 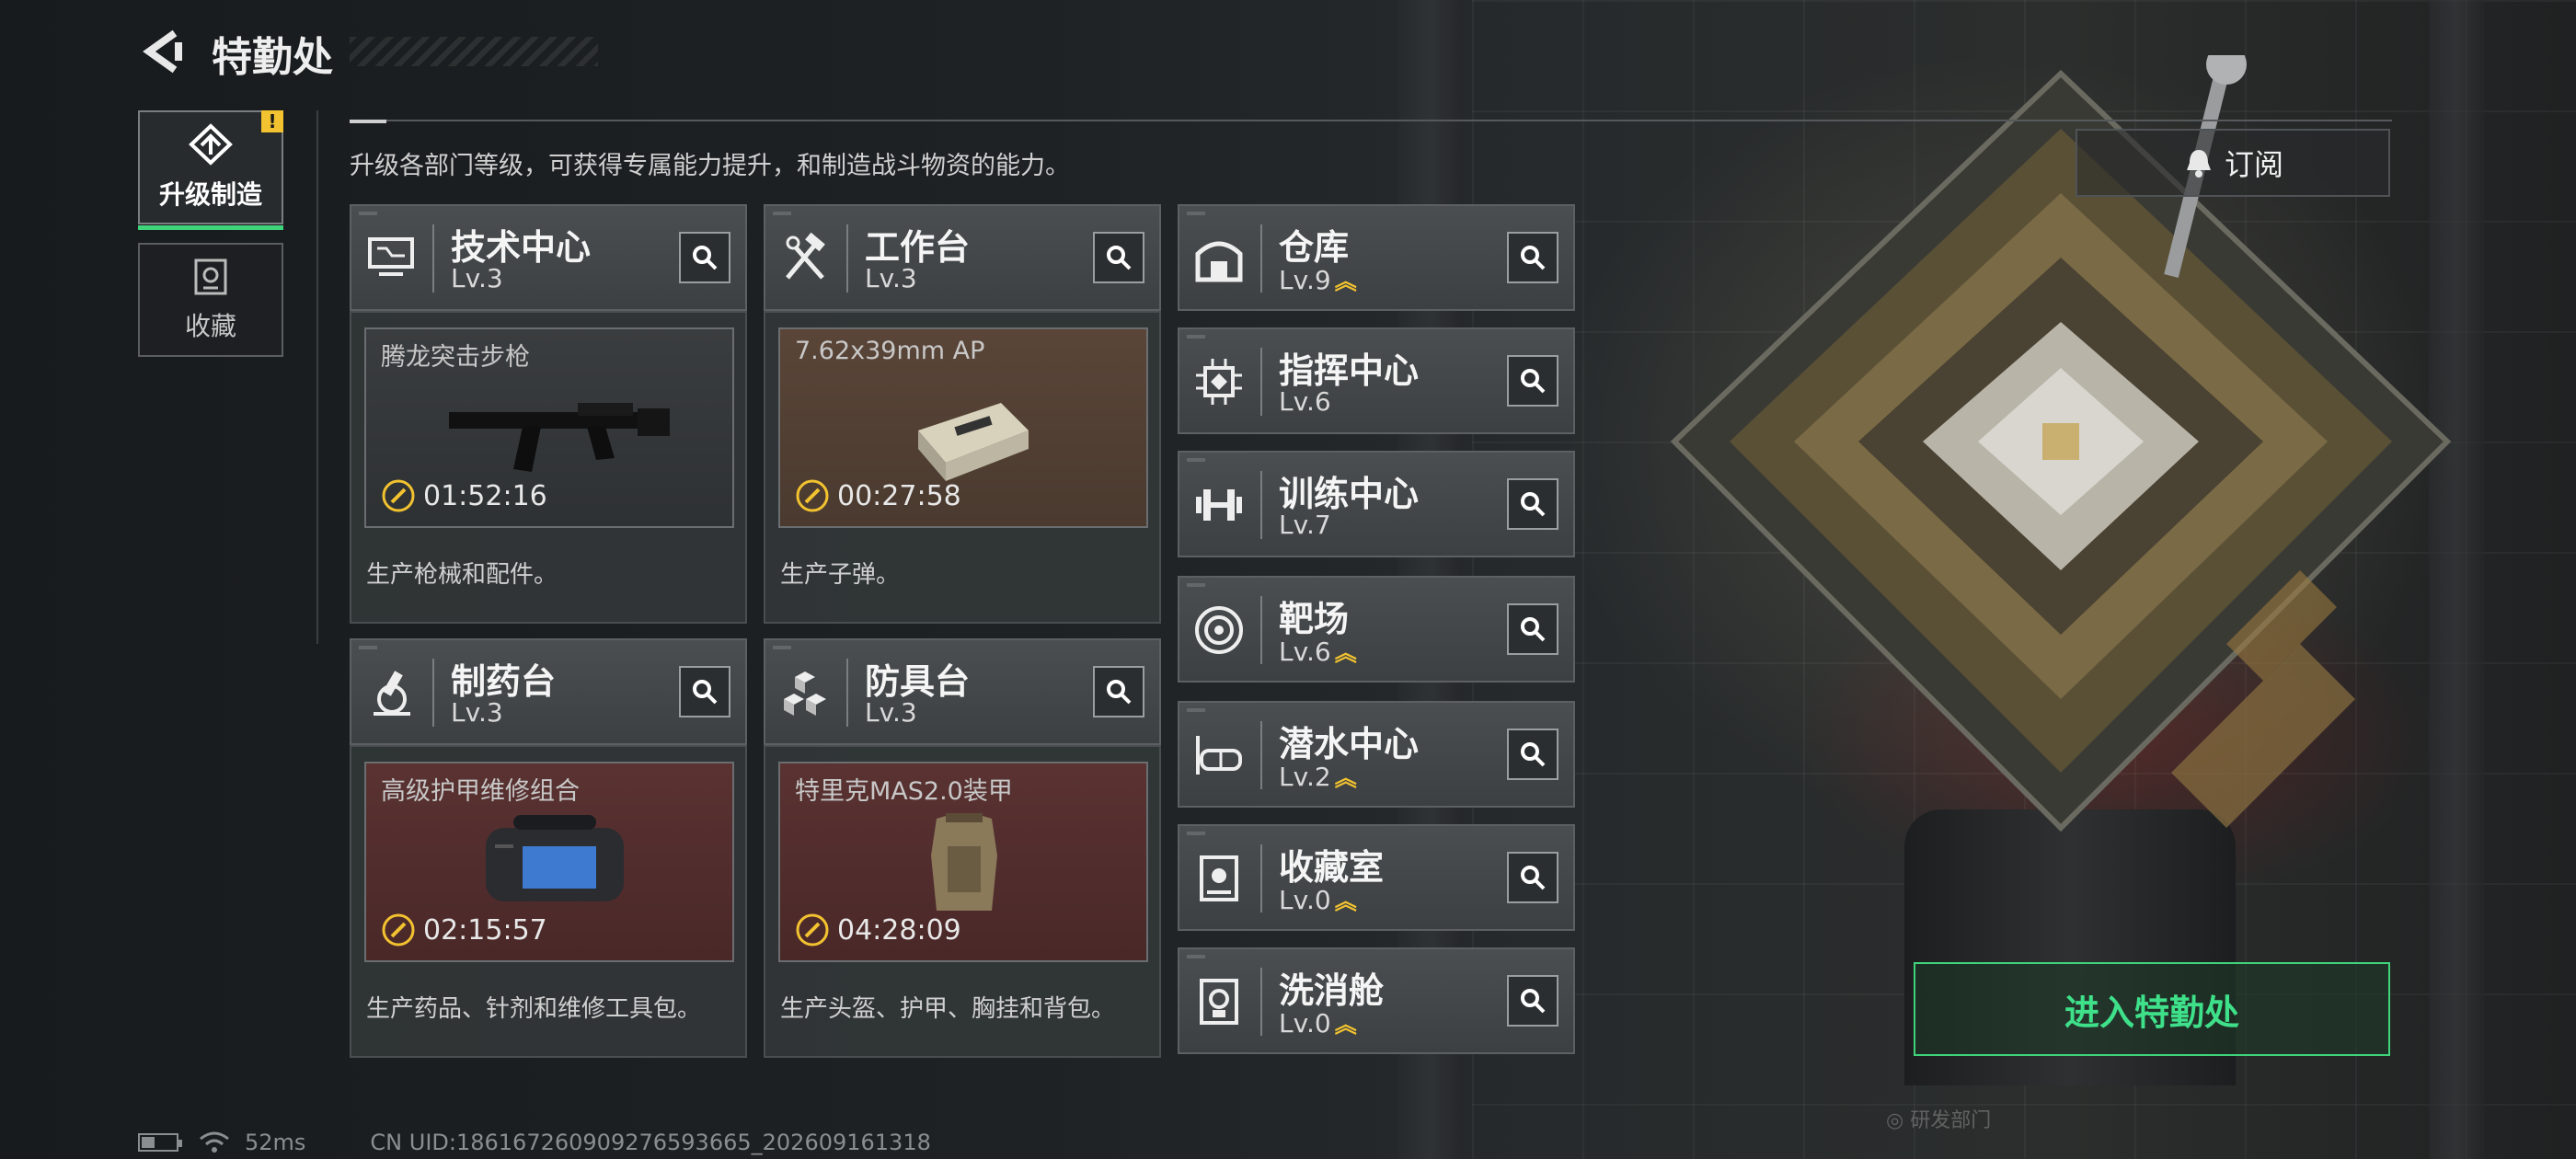 I want to click on production-timer: 02:15:57, so click(x=464, y=929).